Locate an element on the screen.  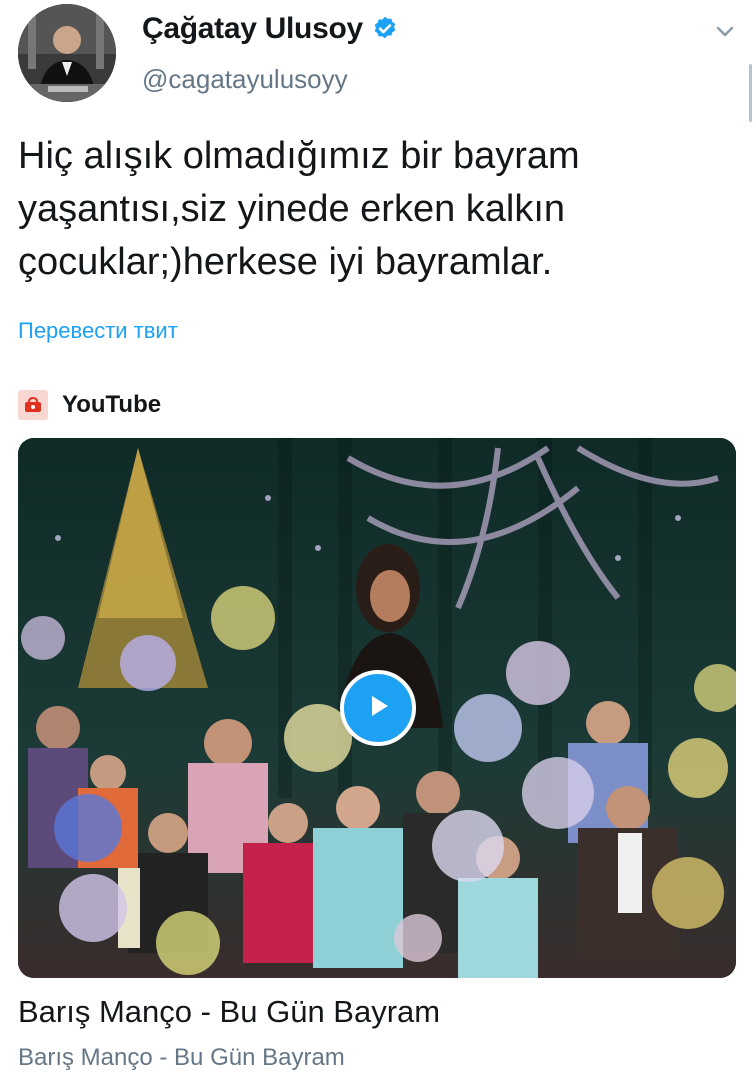
play-button is located at coordinates (378, 708).